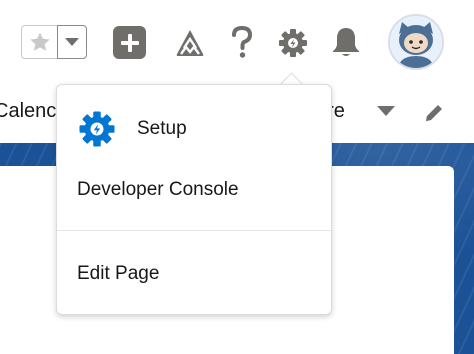 The width and height of the screenshot is (474, 354). I want to click on plus-icon, so click(129, 42).